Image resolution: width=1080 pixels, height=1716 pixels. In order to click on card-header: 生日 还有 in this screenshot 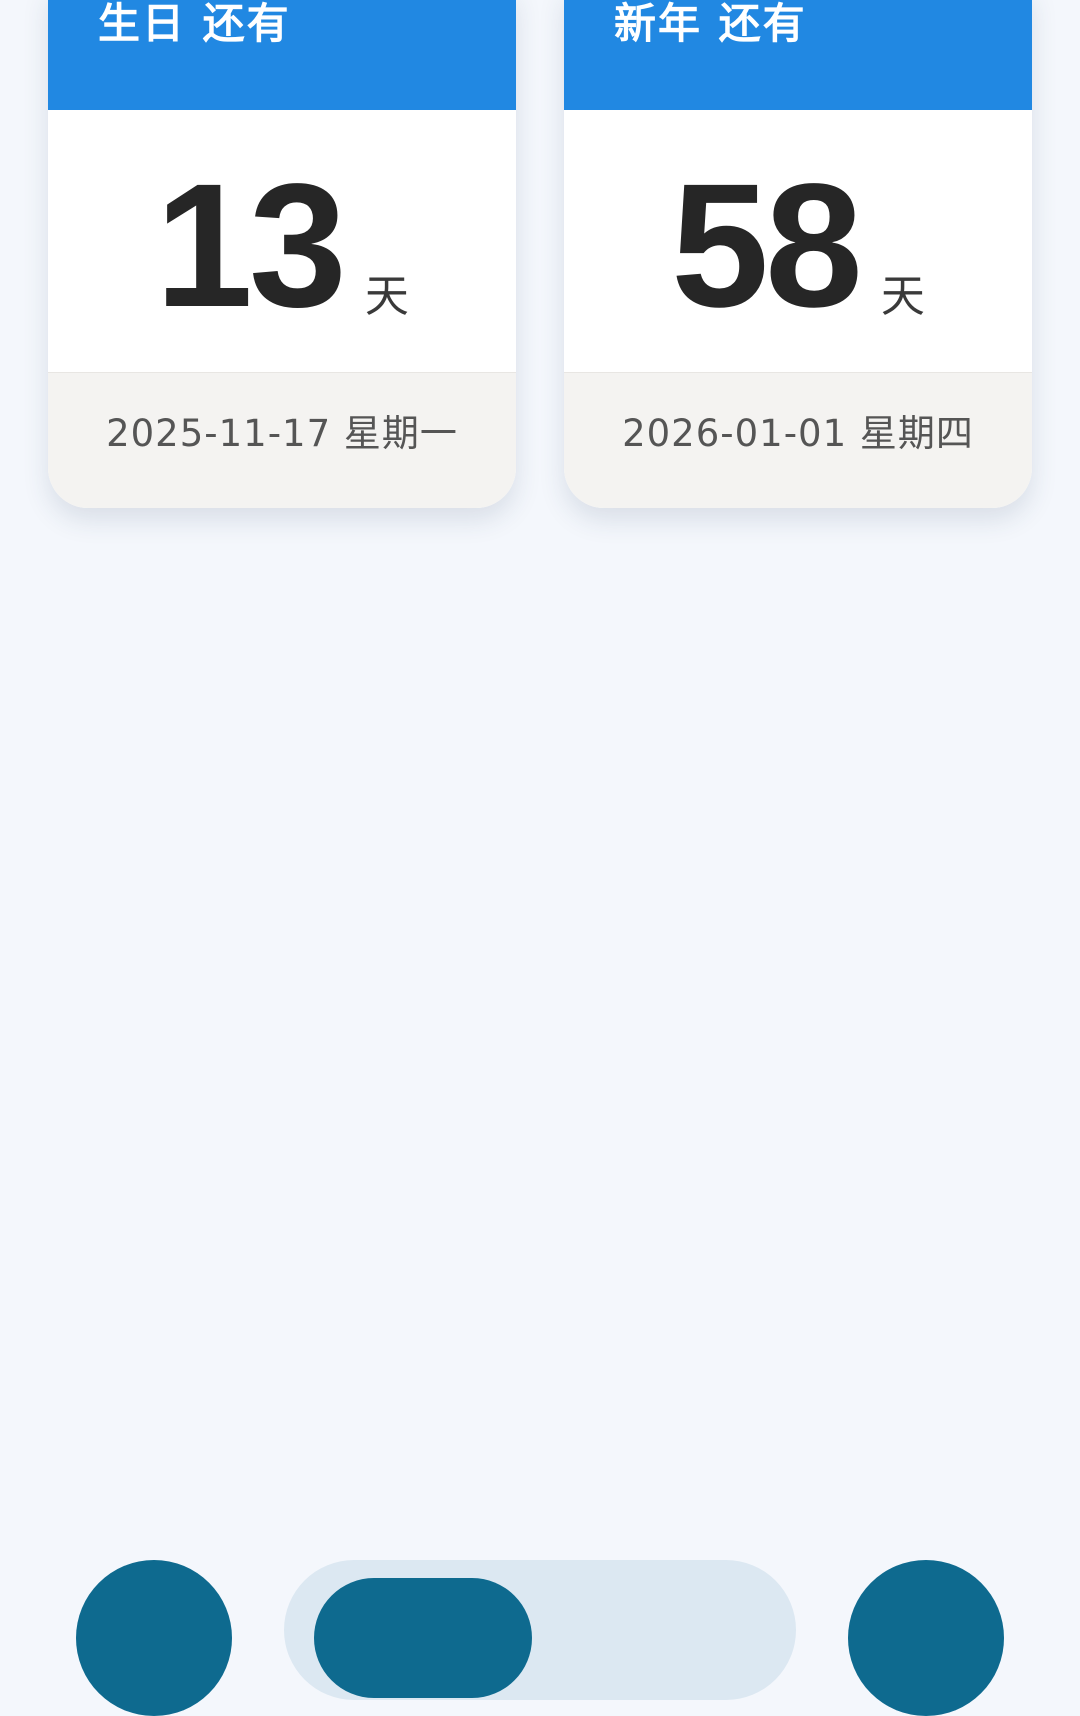, I will do `click(282, 55)`.